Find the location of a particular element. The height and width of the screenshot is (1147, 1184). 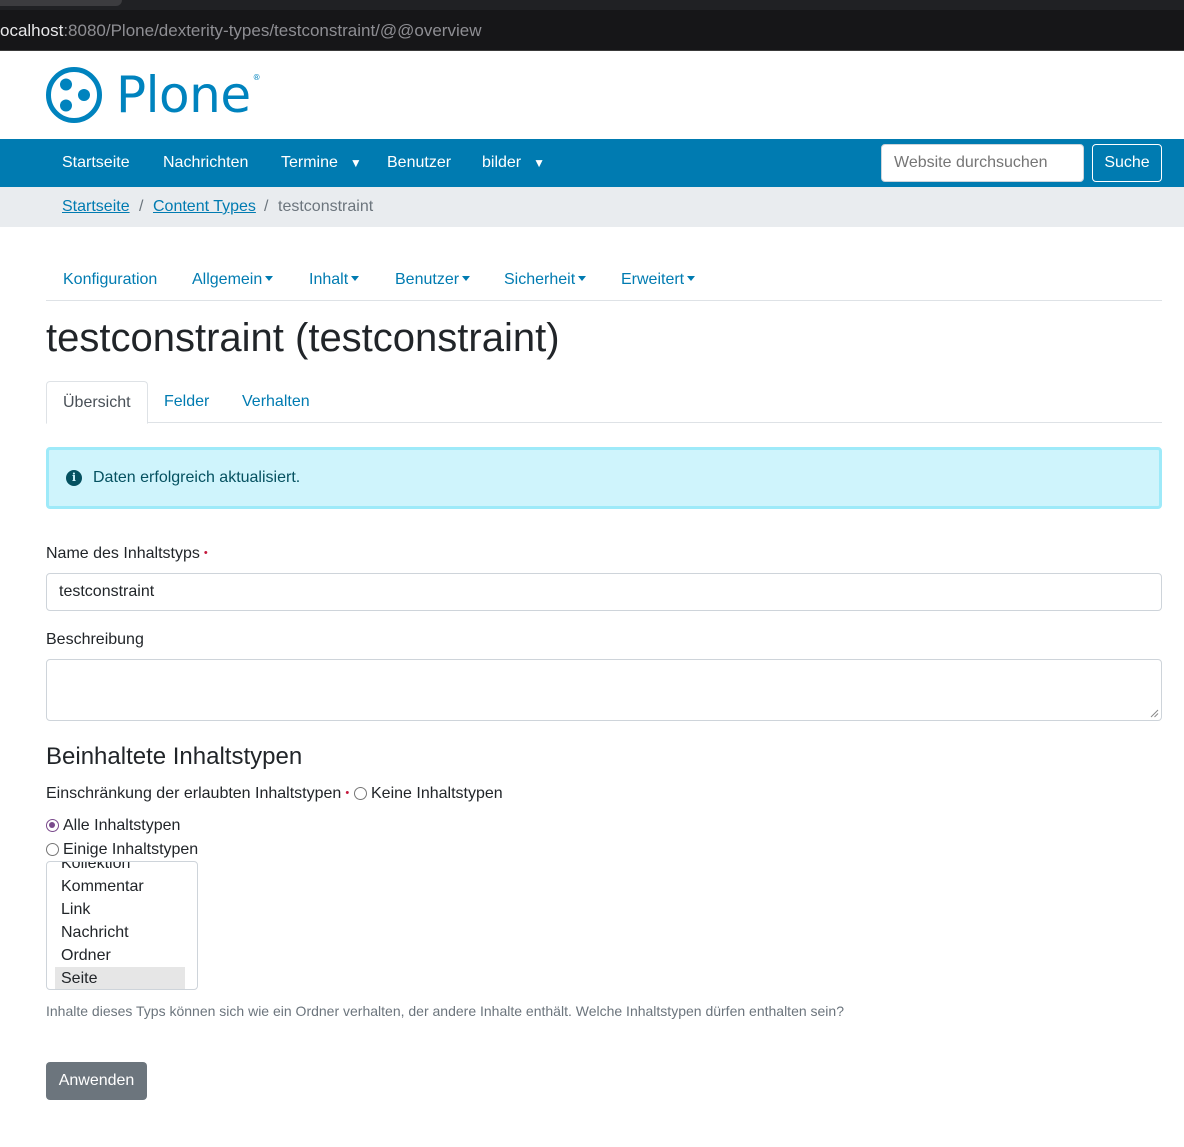

logo-text: Plone ® is located at coordinates (188, 95).